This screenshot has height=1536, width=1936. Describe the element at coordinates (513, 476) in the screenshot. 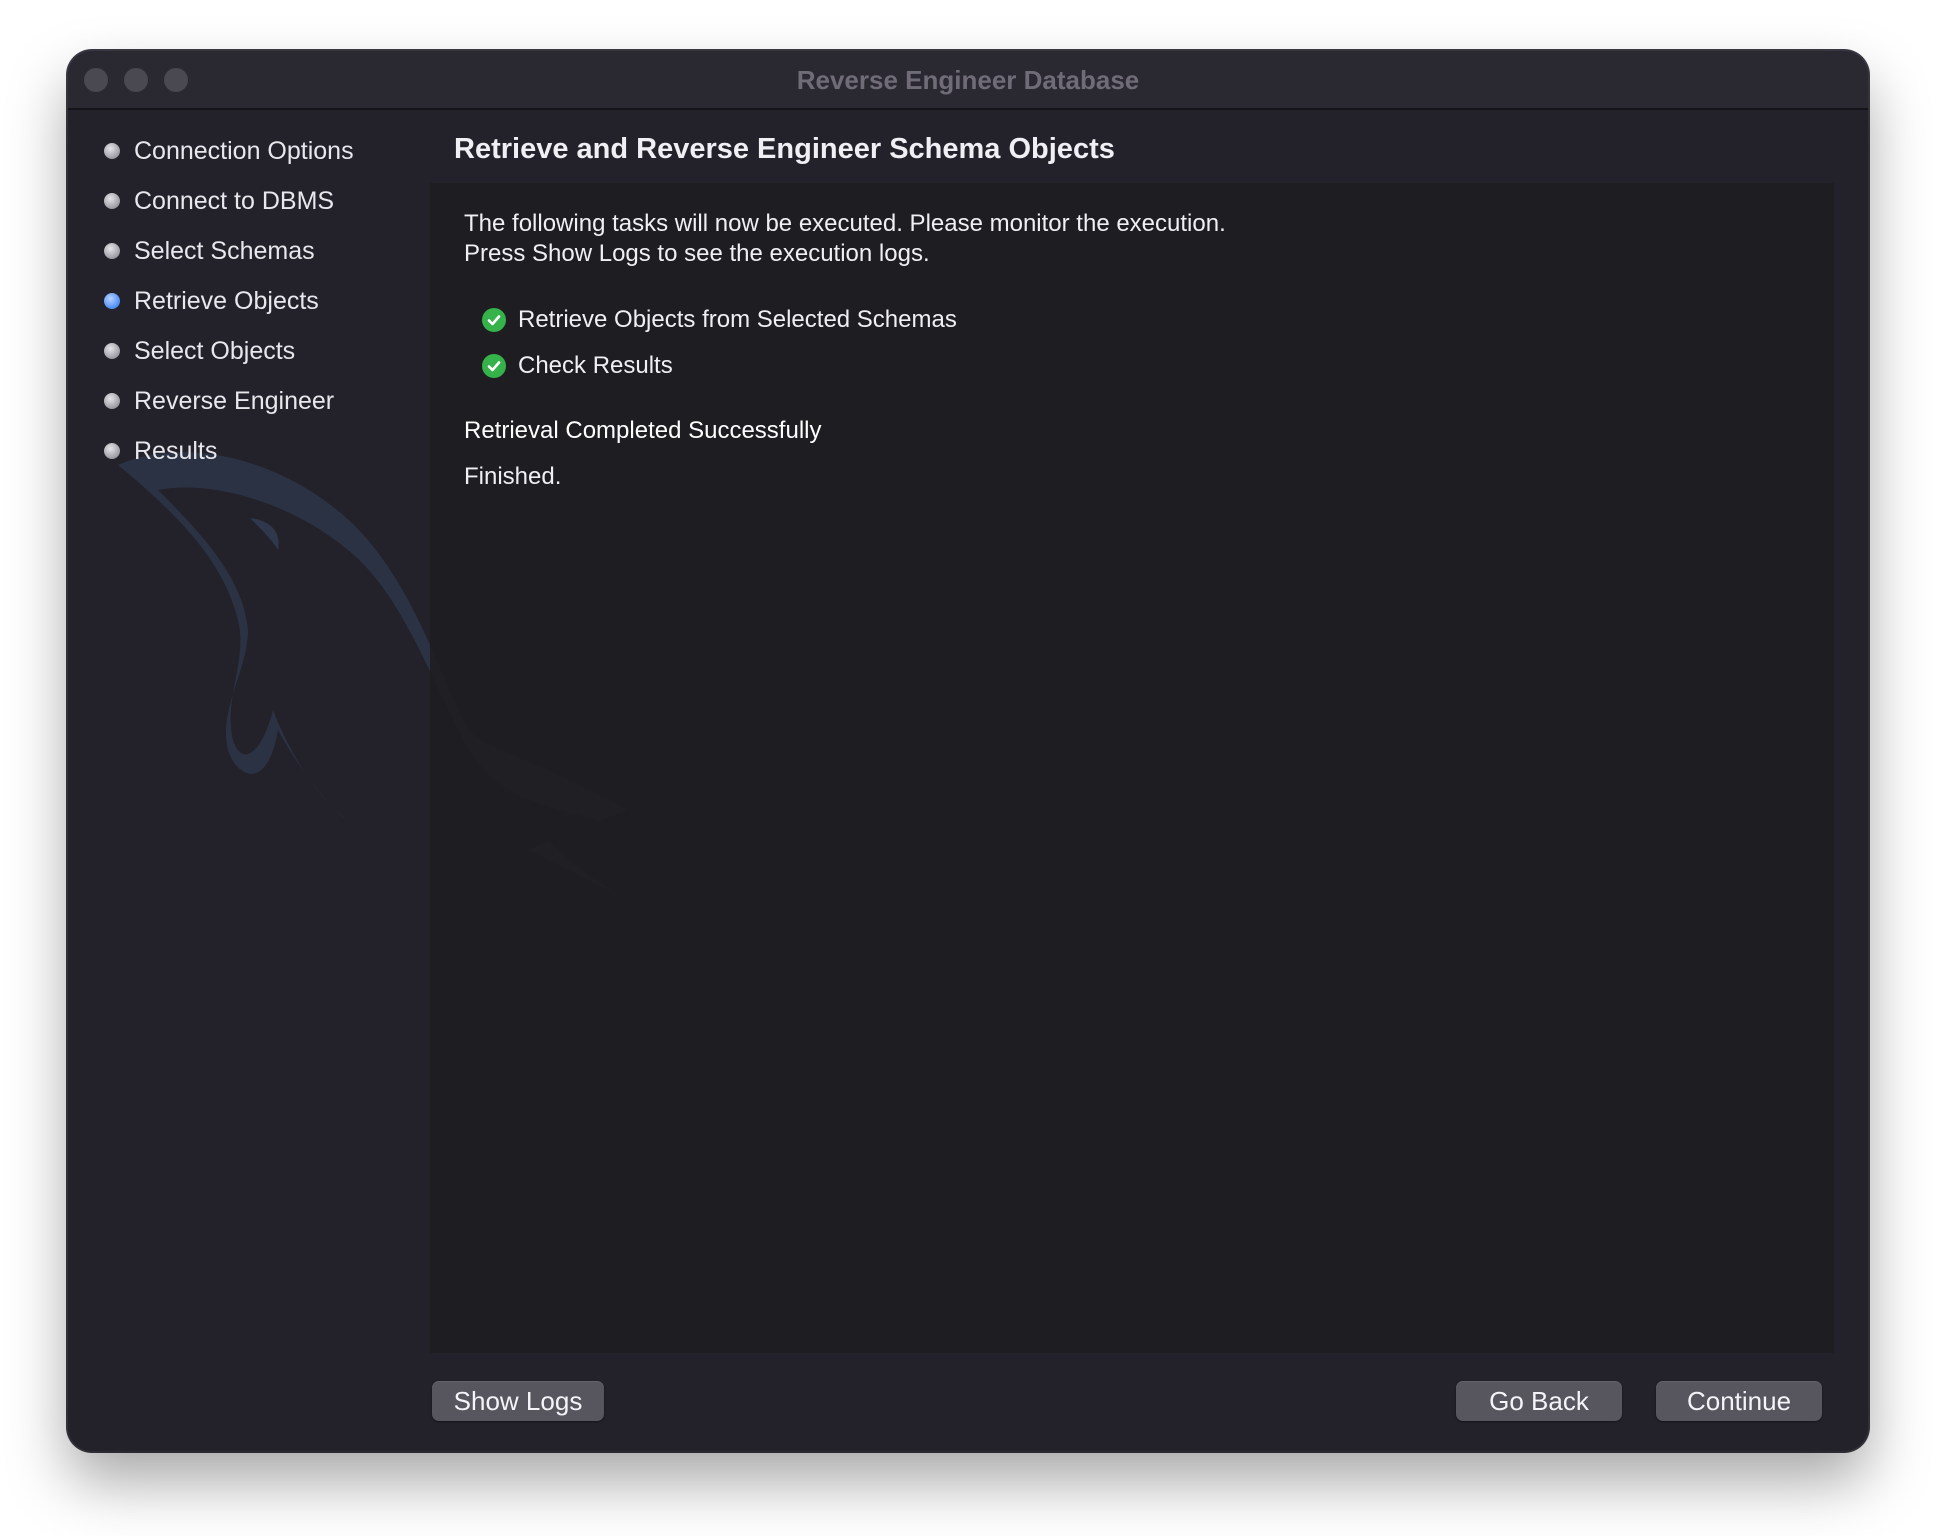

I see `status-message: Finished.` at that location.